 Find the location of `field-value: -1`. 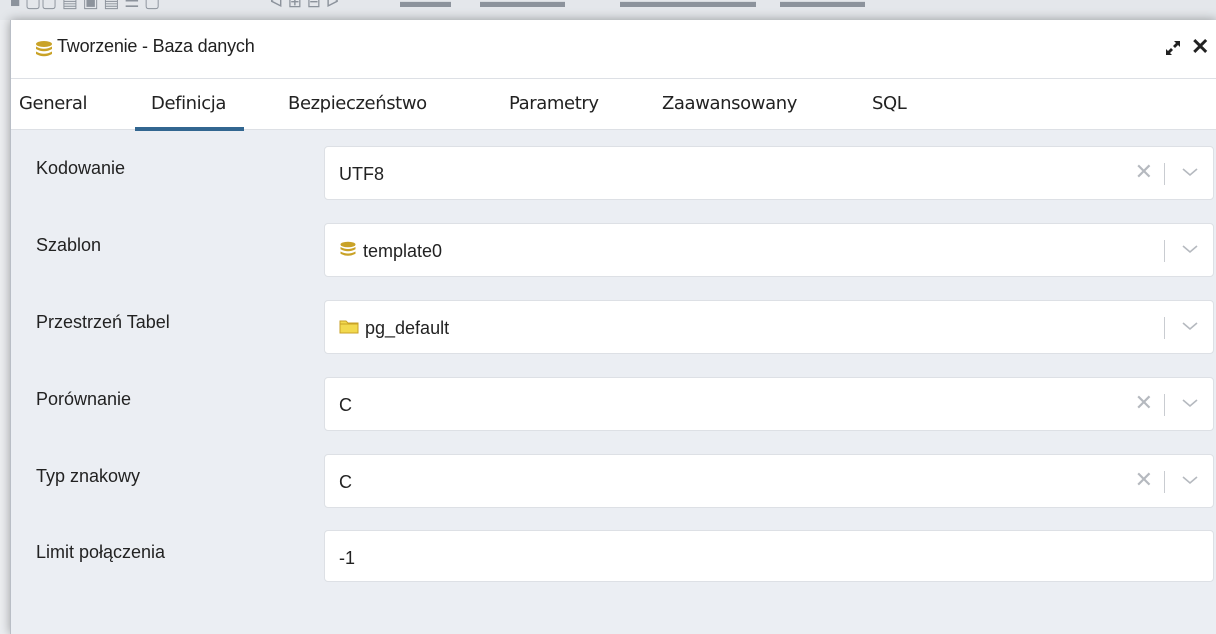

field-value: -1 is located at coordinates (347, 558).